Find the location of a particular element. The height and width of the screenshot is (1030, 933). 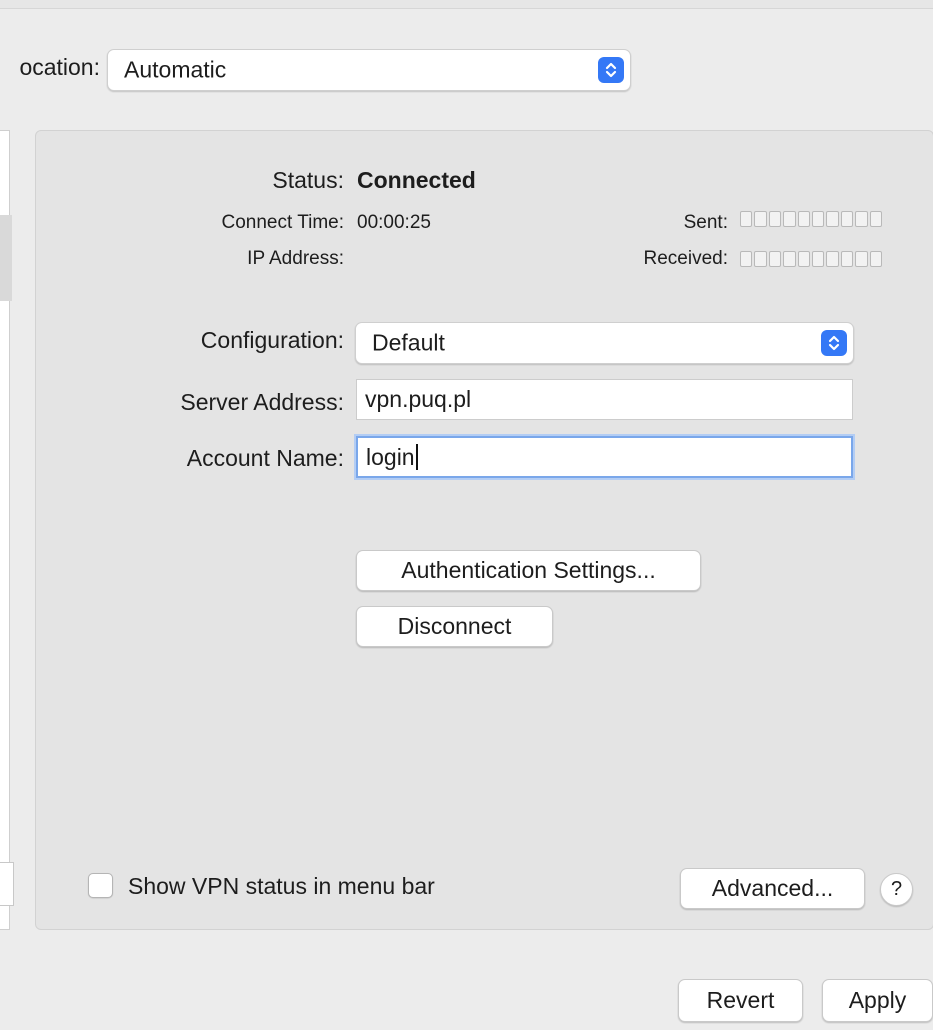

show-vpn-status-label: Show VPN status in menu bar is located at coordinates (281, 886).